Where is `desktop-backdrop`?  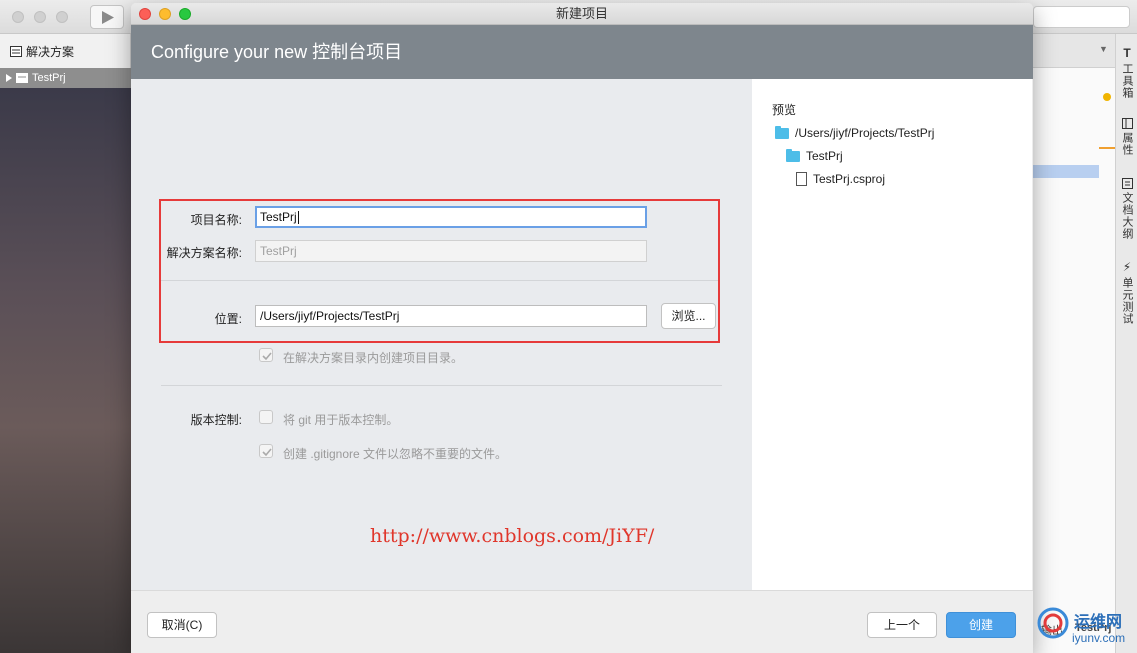
desktop-backdrop is located at coordinates (65, 370).